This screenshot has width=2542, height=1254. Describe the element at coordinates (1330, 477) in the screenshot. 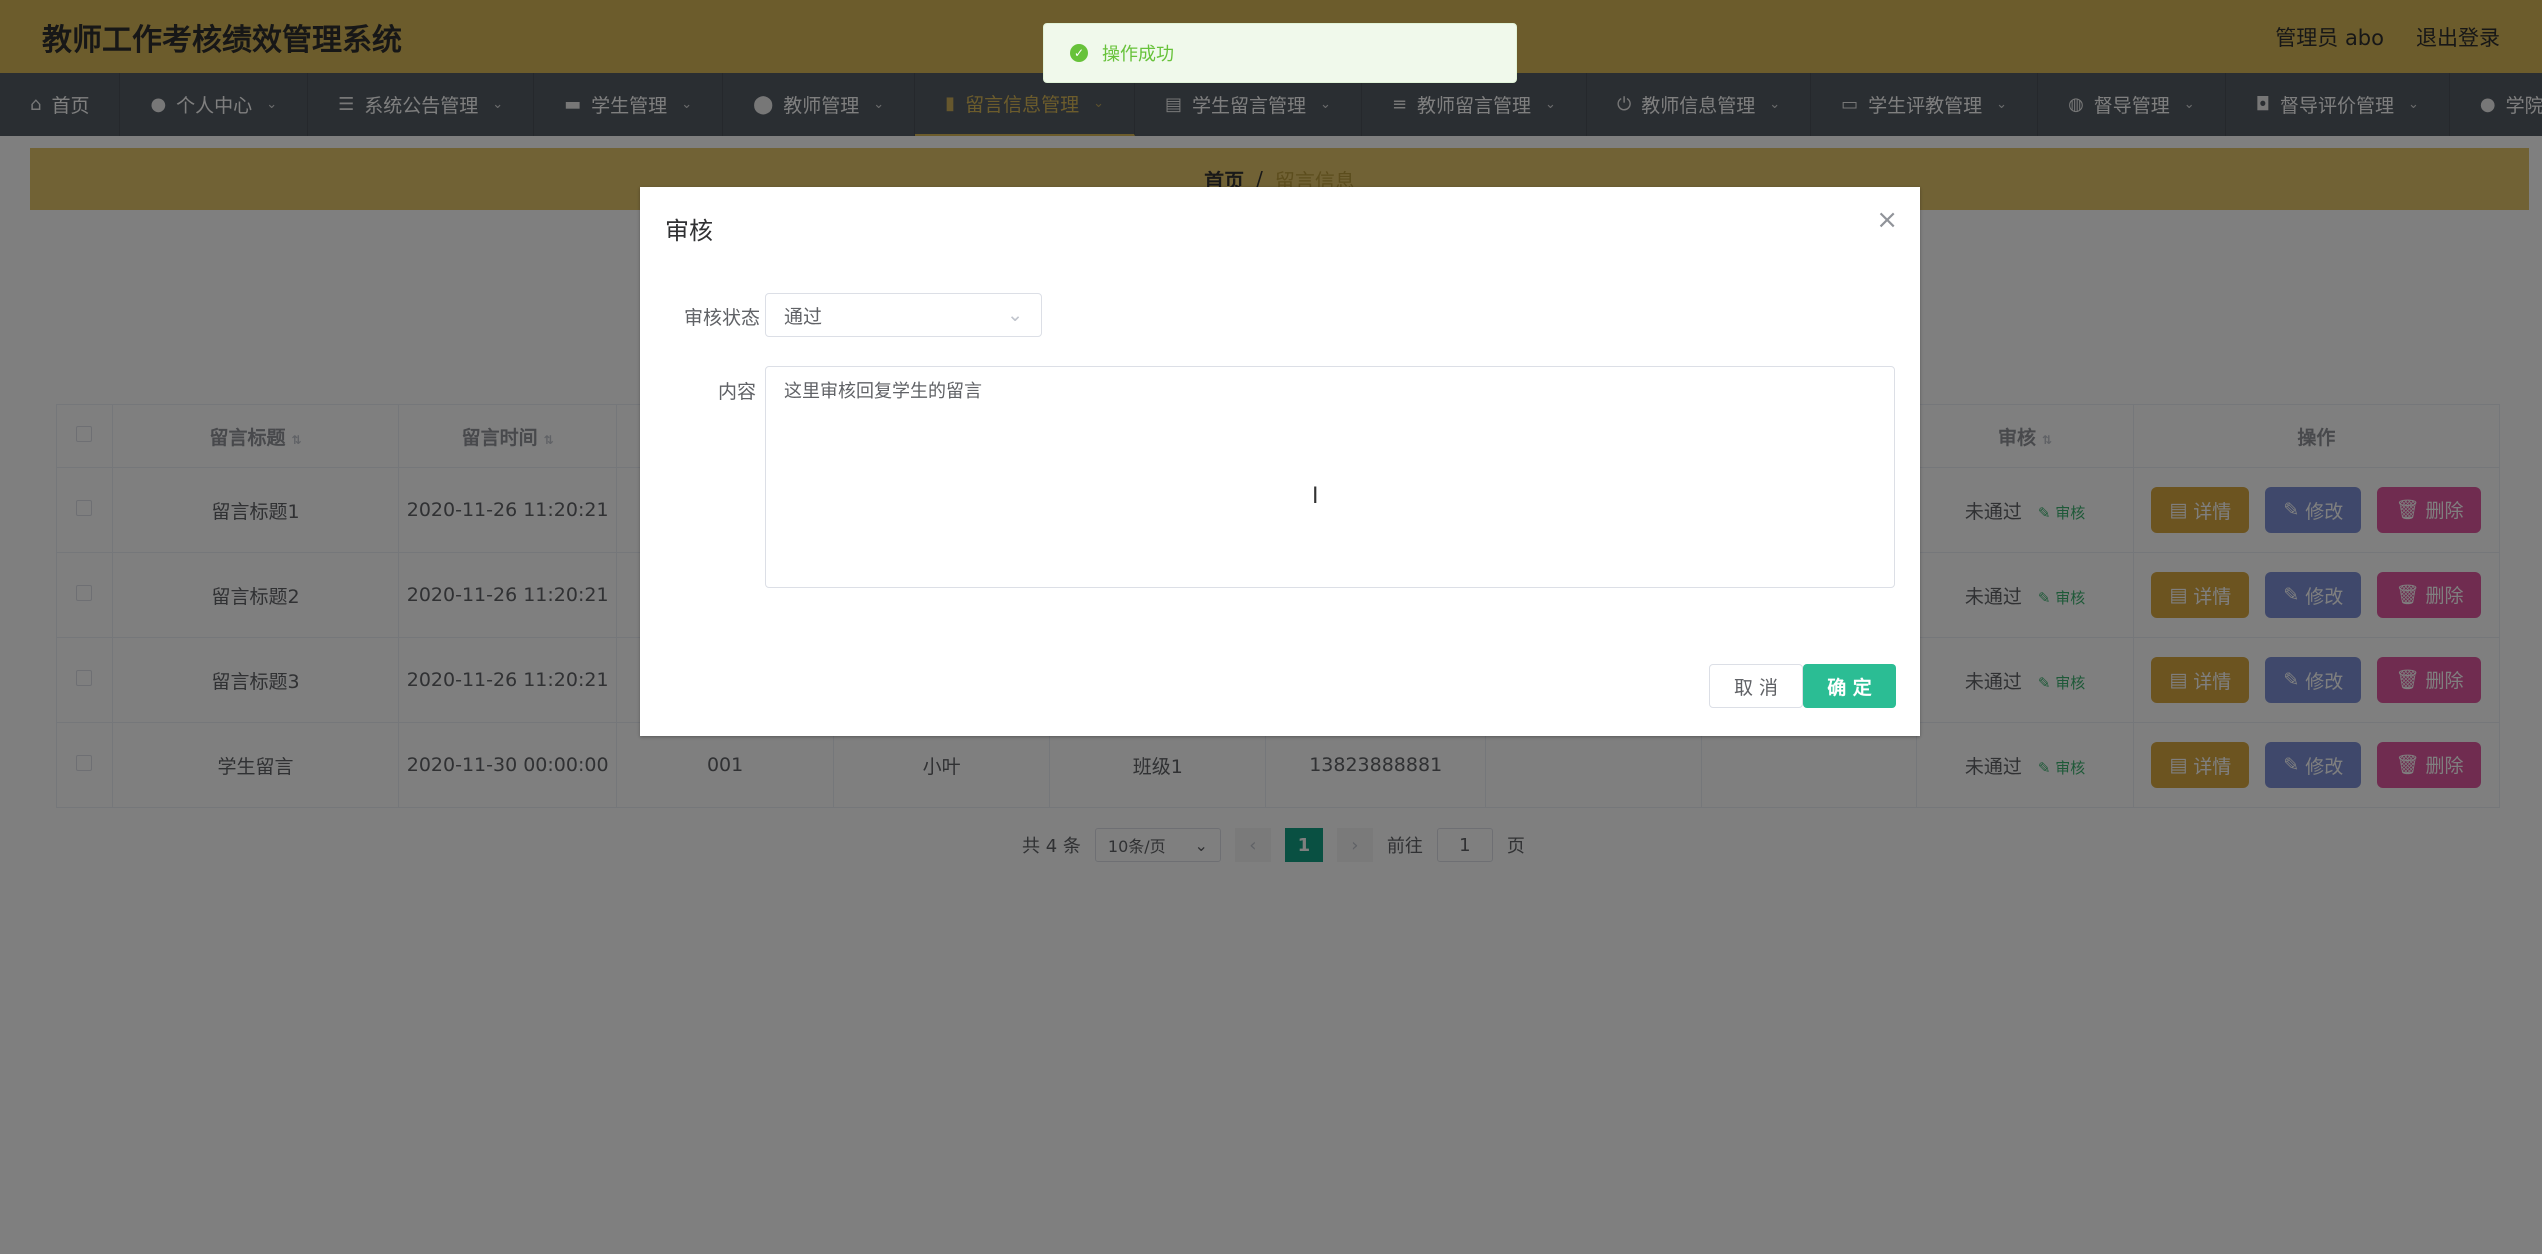

I see `content-textarea: 这里审核回复学生的留言` at that location.